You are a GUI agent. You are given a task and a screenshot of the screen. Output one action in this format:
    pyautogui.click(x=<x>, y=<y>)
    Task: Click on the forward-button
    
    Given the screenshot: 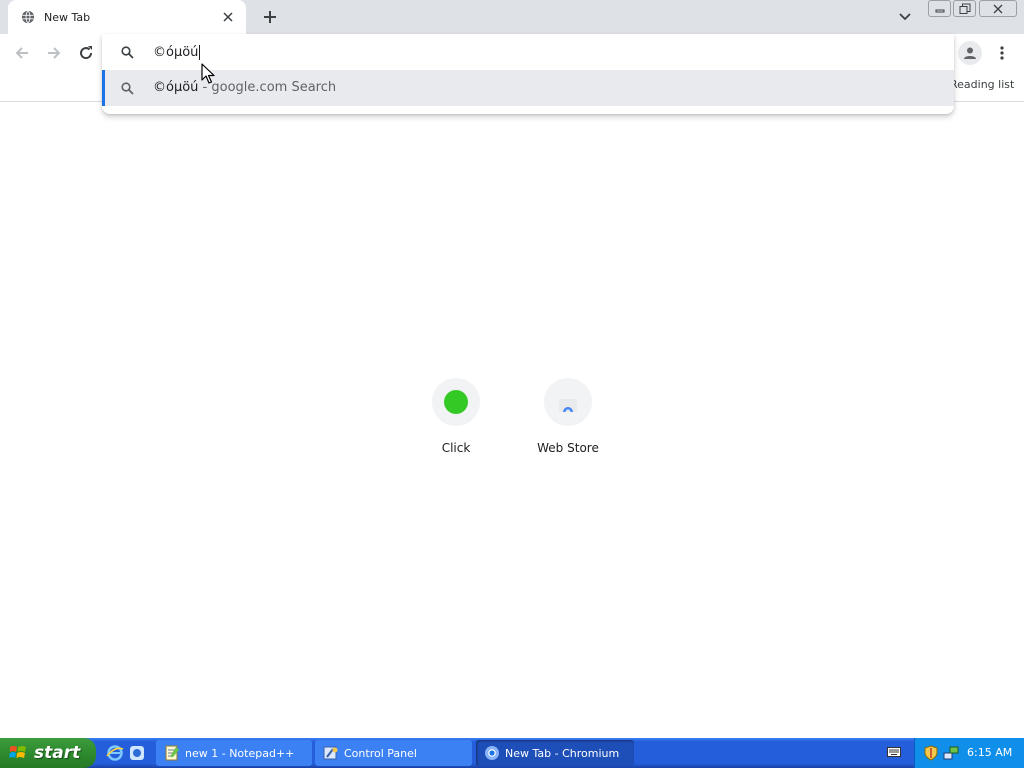 What is the action you would take?
    pyautogui.click(x=54, y=53)
    